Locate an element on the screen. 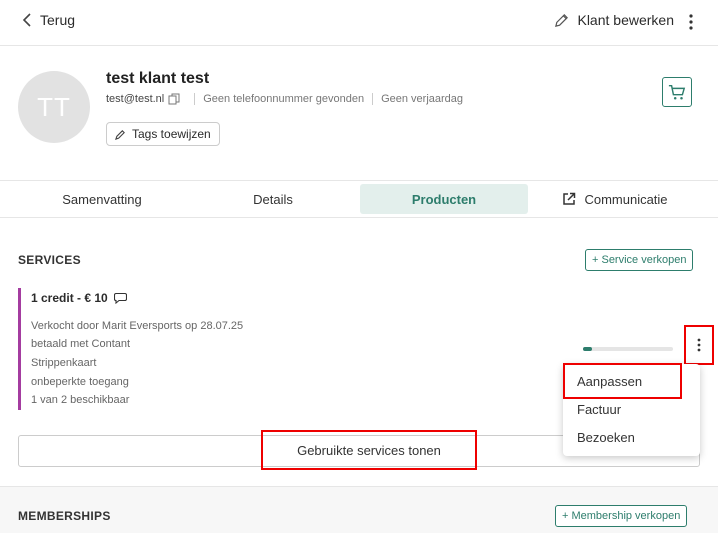  sell-membership-button: + Membership verkopen is located at coordinates (621, 516).